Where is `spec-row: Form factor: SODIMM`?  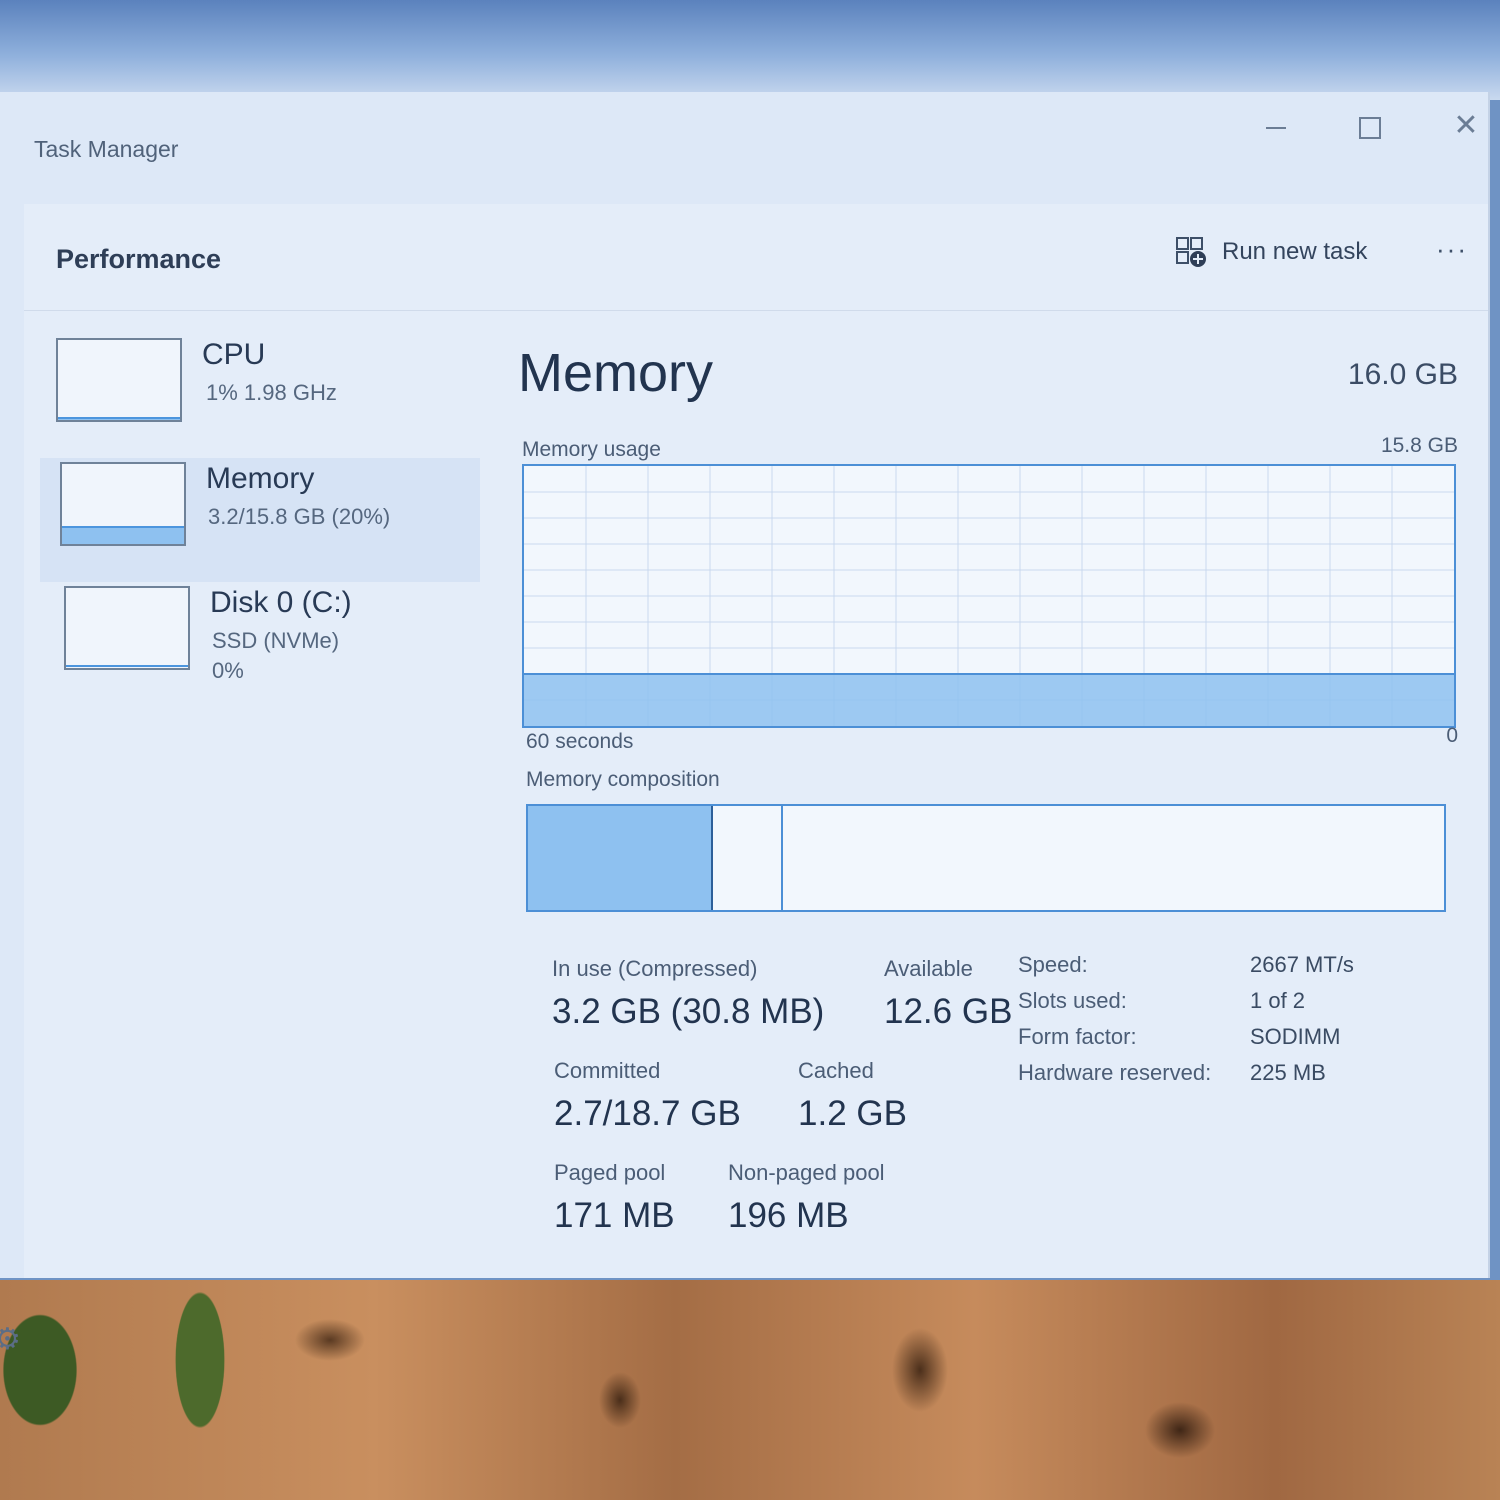 spec-row: Form factor: SODIMM is located at coordinates (1238, 1042).